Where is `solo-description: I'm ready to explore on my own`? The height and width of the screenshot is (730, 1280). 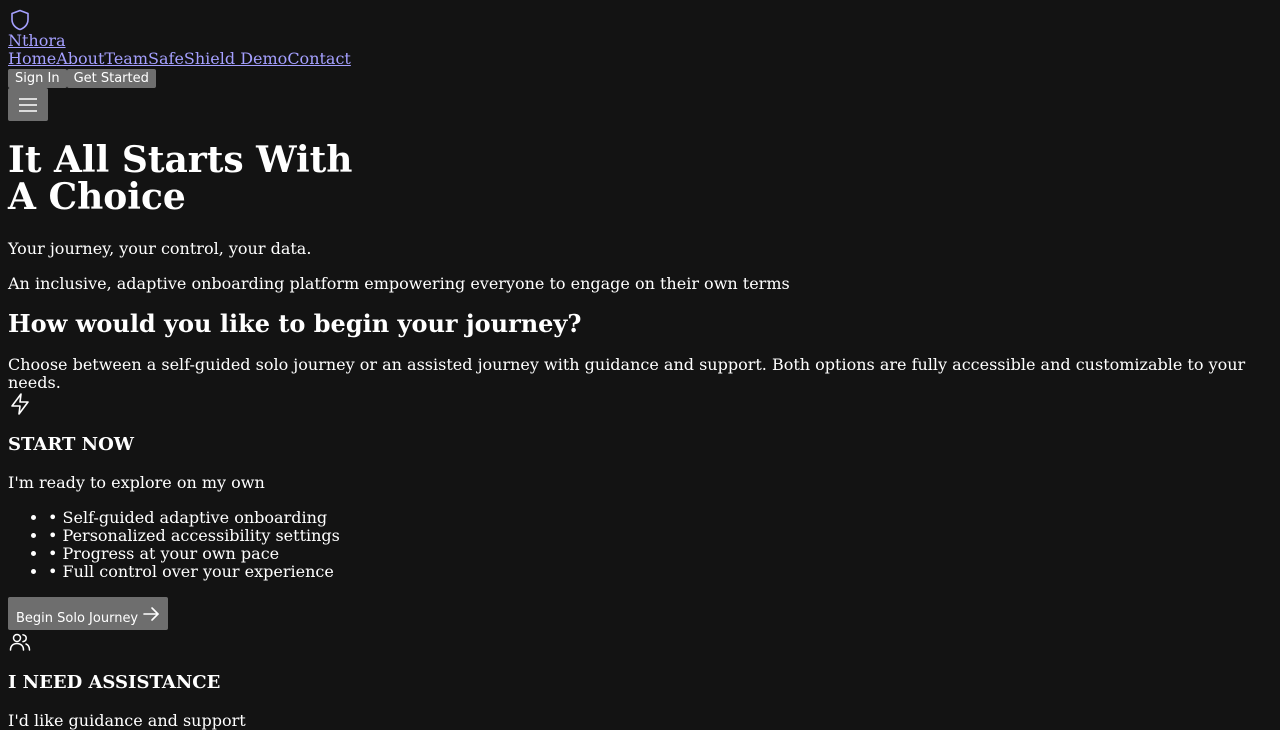 solo-description: I'm ready to explore on my own is located at coordinates (136, 482).